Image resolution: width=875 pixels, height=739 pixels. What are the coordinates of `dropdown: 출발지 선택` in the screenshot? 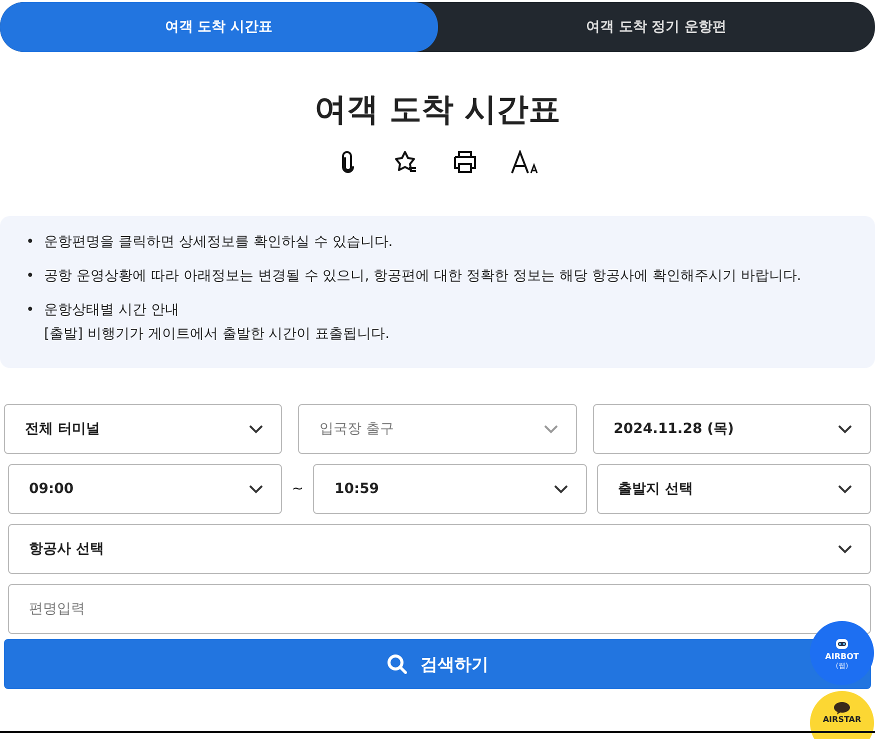 It's located at (734, 489).